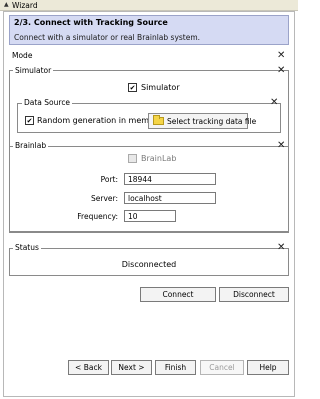  What do you see at coordinates (149, 5) in the screenshot?
I see `wizard-title-bar` at bounding box center [149, 5].